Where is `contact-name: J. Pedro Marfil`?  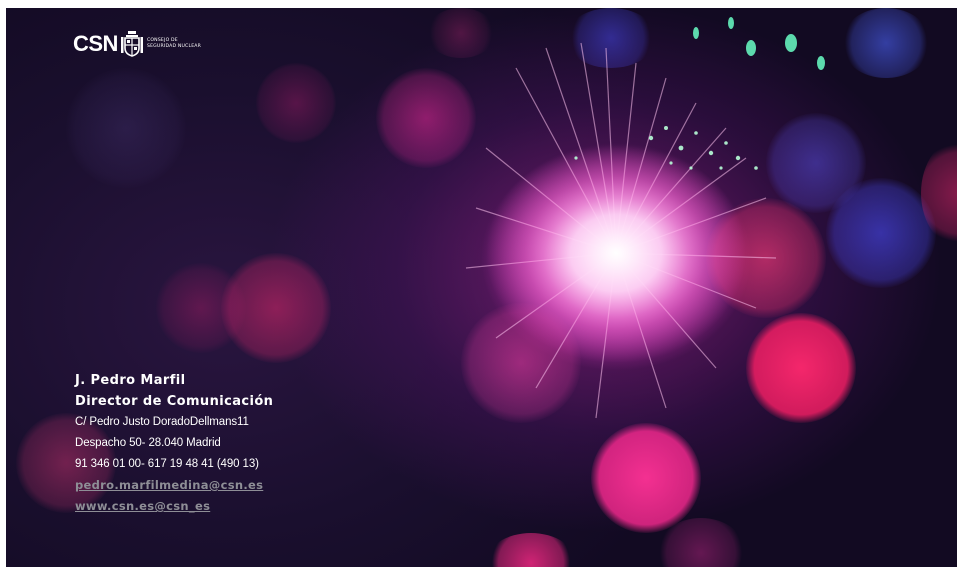 contact-name: J. Pedro Marfil is located at coordinates (130, 380).